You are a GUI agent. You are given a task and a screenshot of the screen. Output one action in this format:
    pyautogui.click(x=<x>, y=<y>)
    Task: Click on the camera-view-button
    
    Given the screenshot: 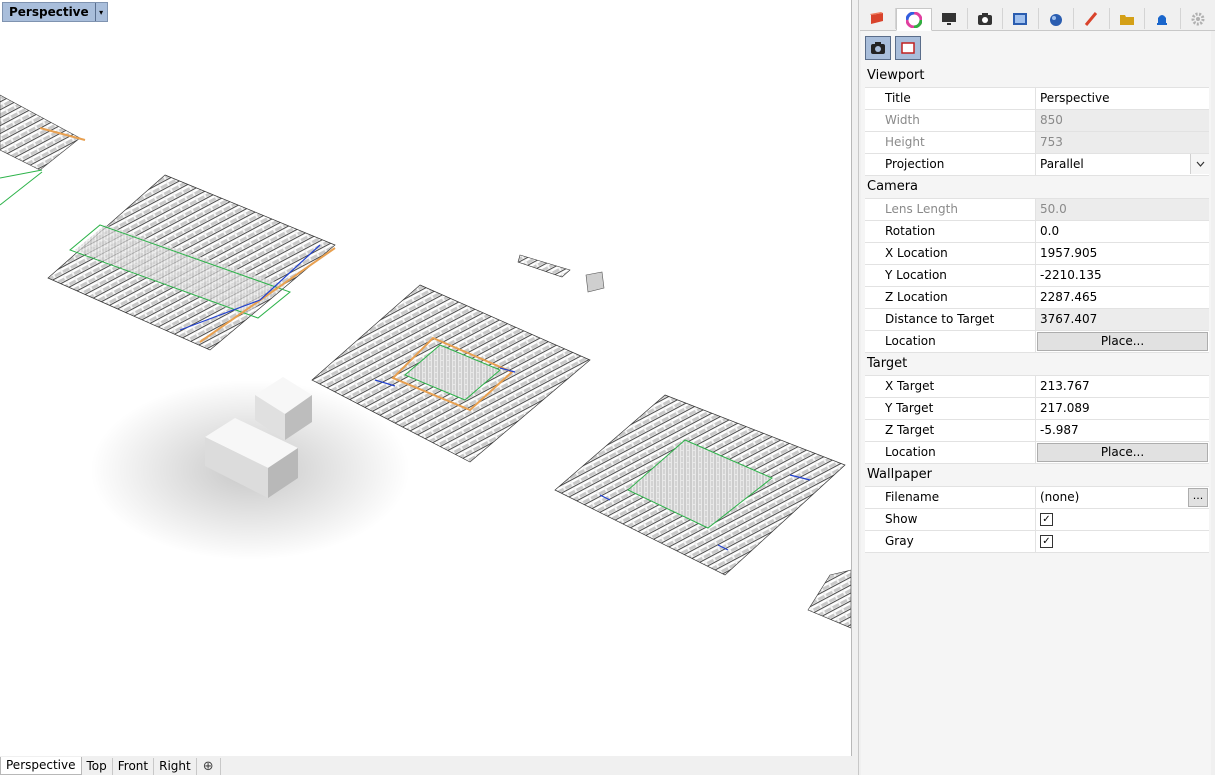 What is the action you would take?
    pyautogui.click(x=878, y=48)
    